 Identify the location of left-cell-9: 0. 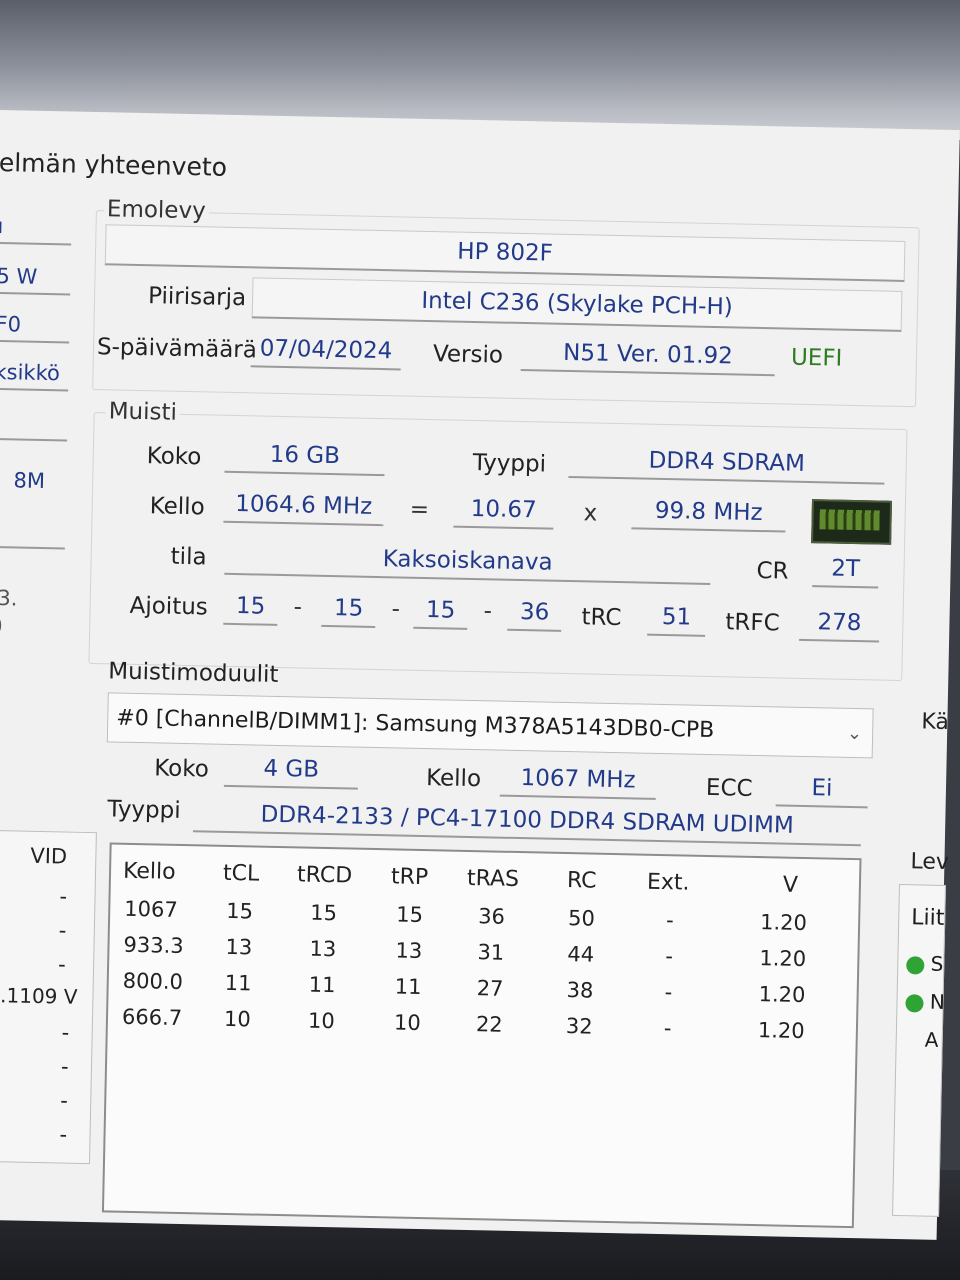
(1, 626).